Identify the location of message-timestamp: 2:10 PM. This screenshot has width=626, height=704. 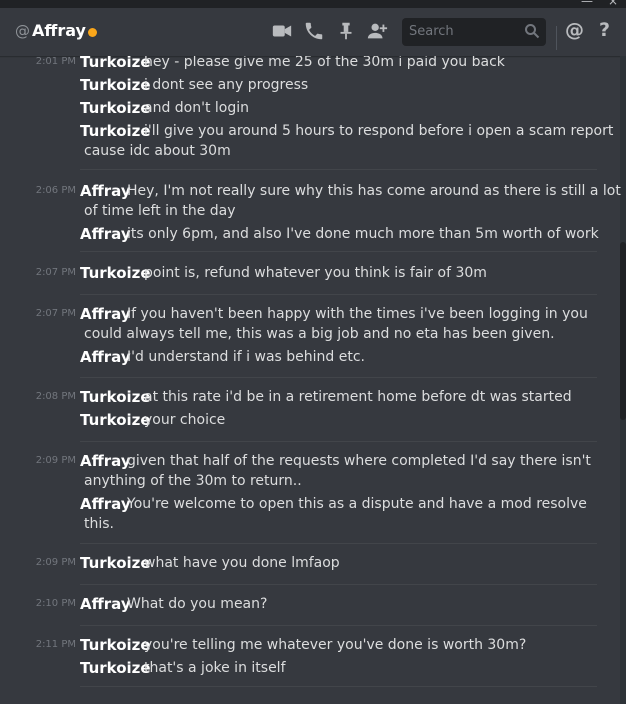
(55, 603).